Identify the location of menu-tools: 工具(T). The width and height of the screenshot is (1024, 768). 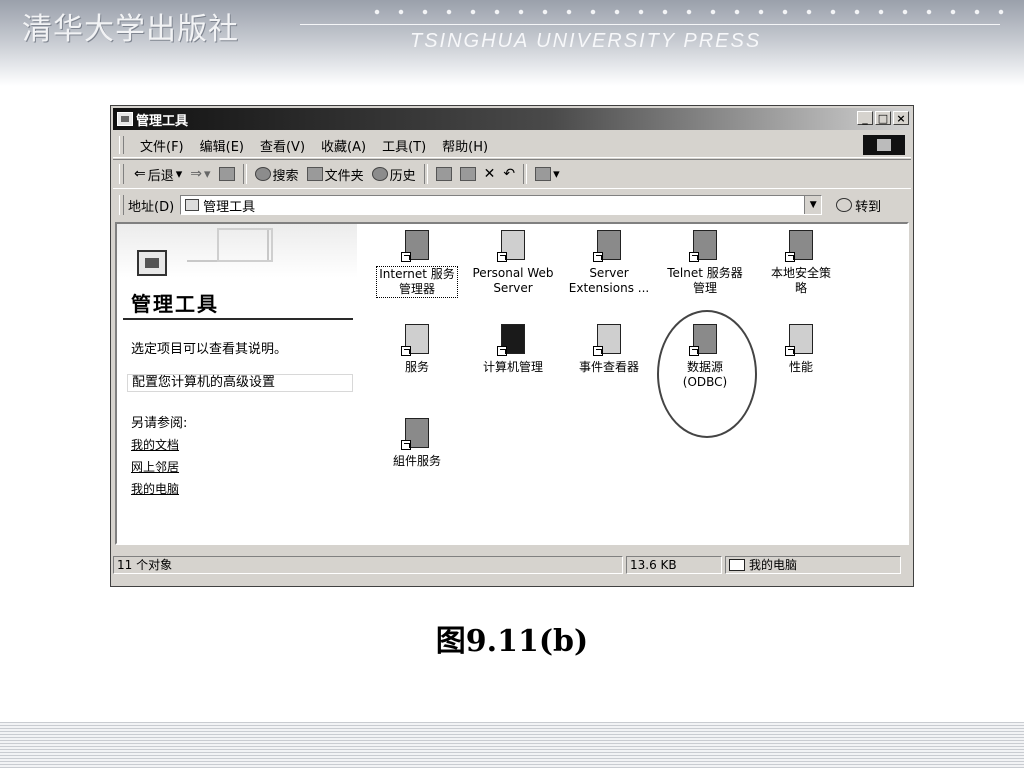
(404, 145).